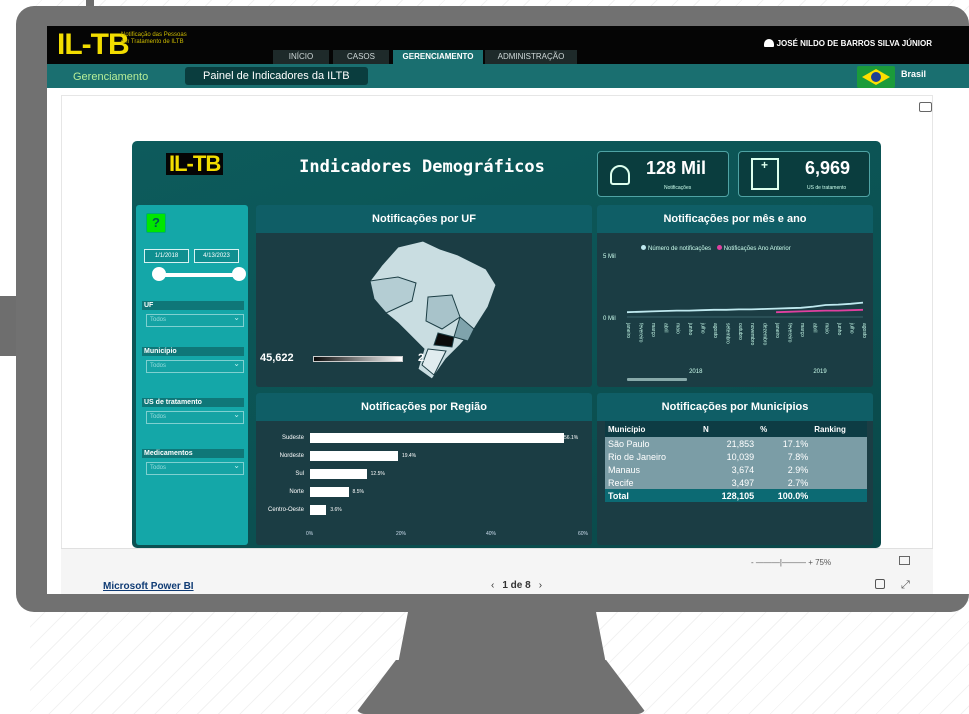 This screenshot has width=969, height=714. What do you see at coordinates (828, 168) in the screenshot?
I see `kpi-value: 6,969` at bounding box center [828, 168].